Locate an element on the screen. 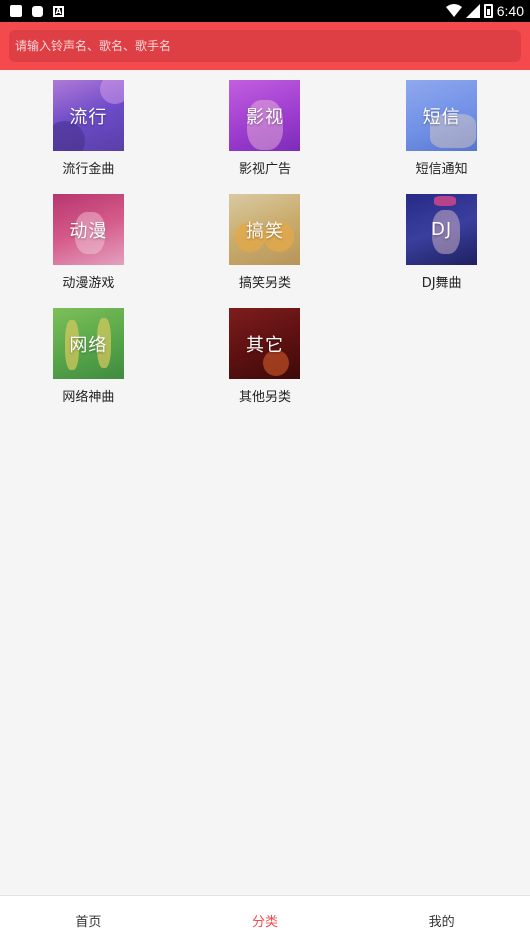  category-overlay-text: 其它 is located at coordinates (264, 345).